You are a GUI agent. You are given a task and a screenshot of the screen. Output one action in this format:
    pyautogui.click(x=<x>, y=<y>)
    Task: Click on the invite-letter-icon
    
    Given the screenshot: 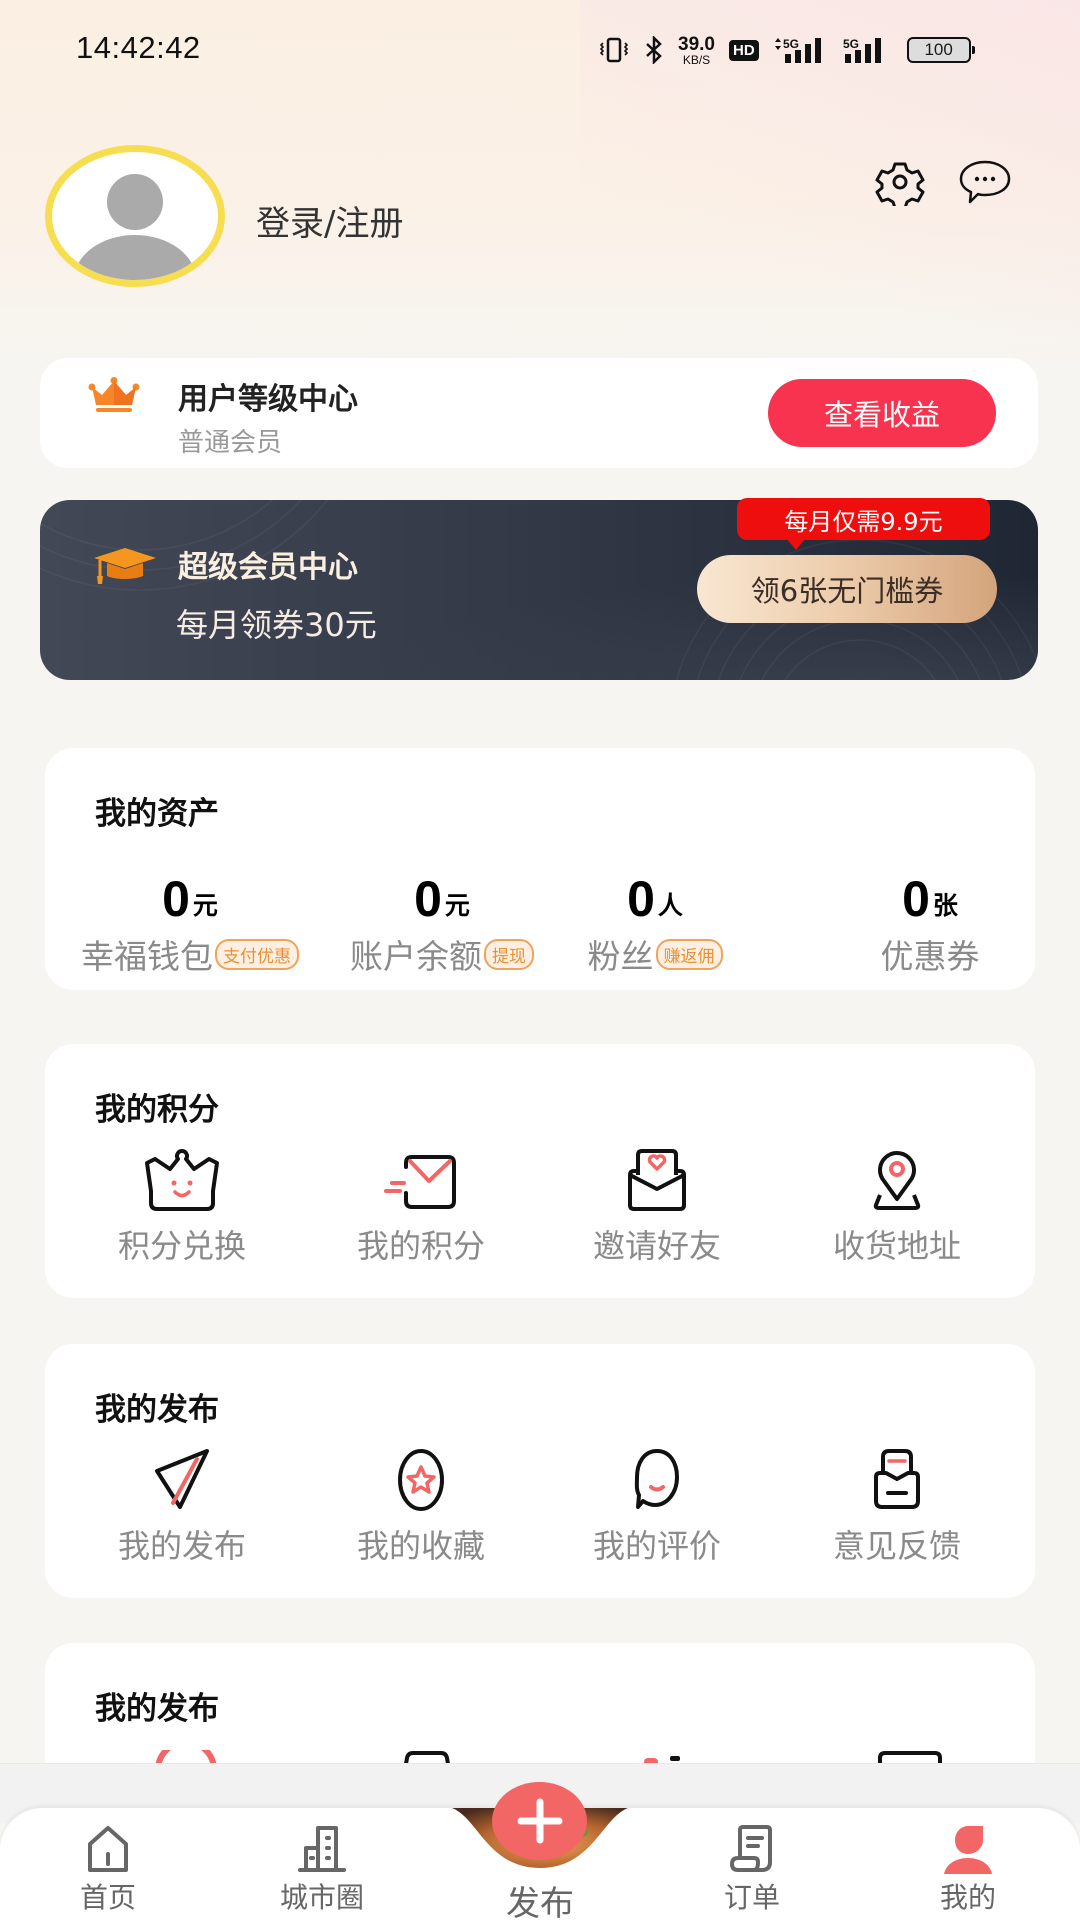 What is the action you would take?
    pyautogui.click(x=657, y=1180)
    